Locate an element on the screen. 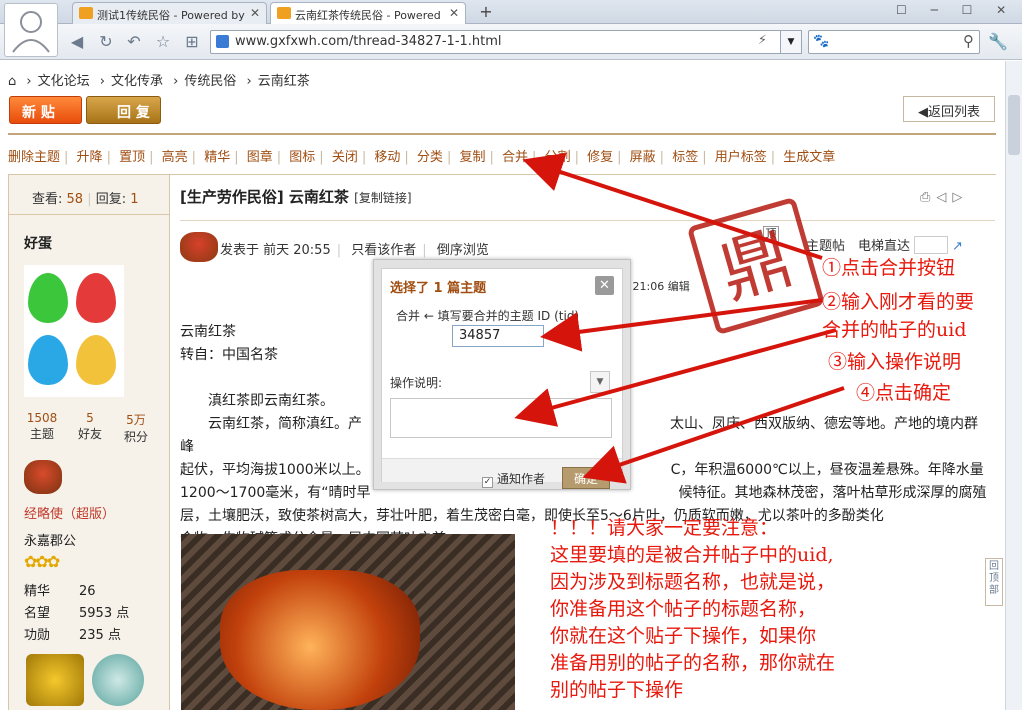  annotation-step2b: 合并的帖子的uid is located at coordinates (894, 330).